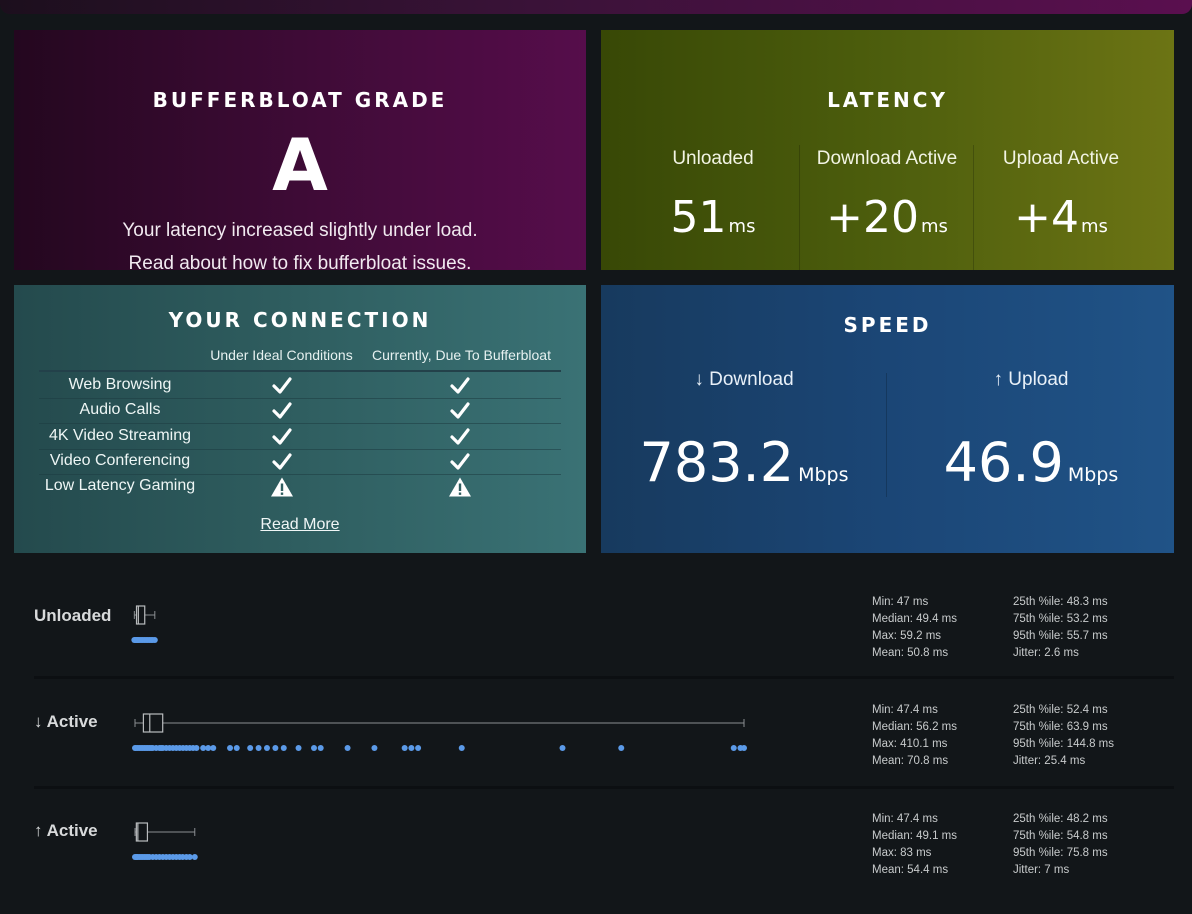 The height and width of the screenshot is (914, 1192). I want to click on stat-mean: Mean: 50.8 ms, so click(910, 653).